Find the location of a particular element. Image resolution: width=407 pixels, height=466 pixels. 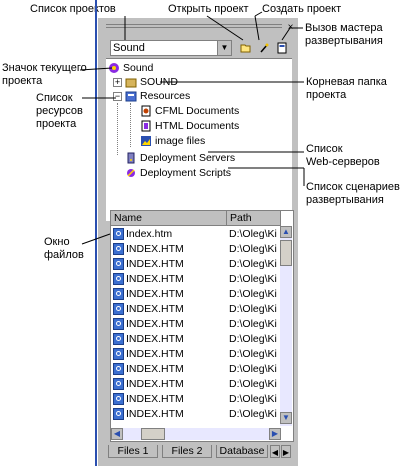

tree-item-servers: Deployment Servers is located at coordinates (180, 158).